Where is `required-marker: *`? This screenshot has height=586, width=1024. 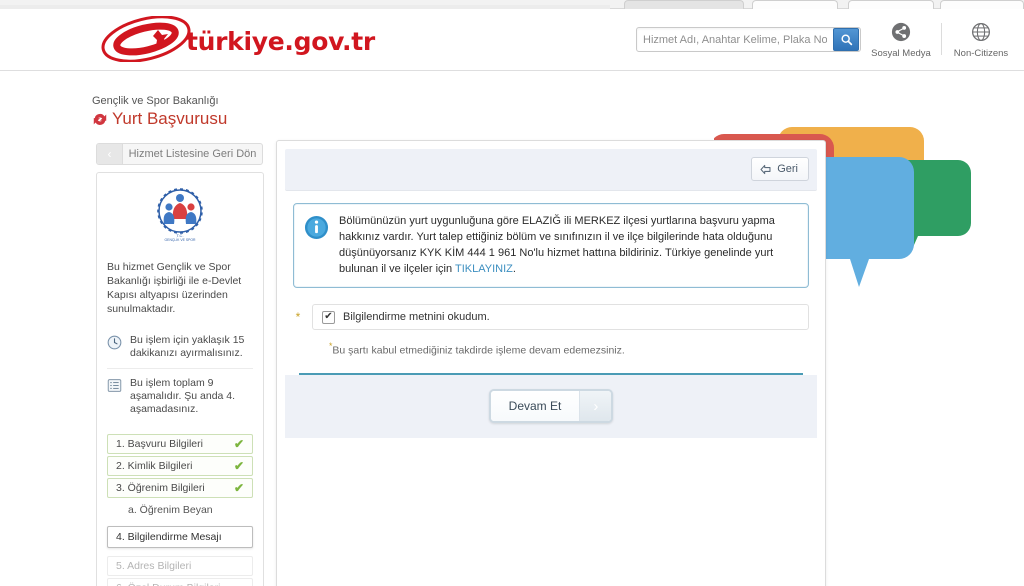 required-marker: * is located at coordinates (298, 317).